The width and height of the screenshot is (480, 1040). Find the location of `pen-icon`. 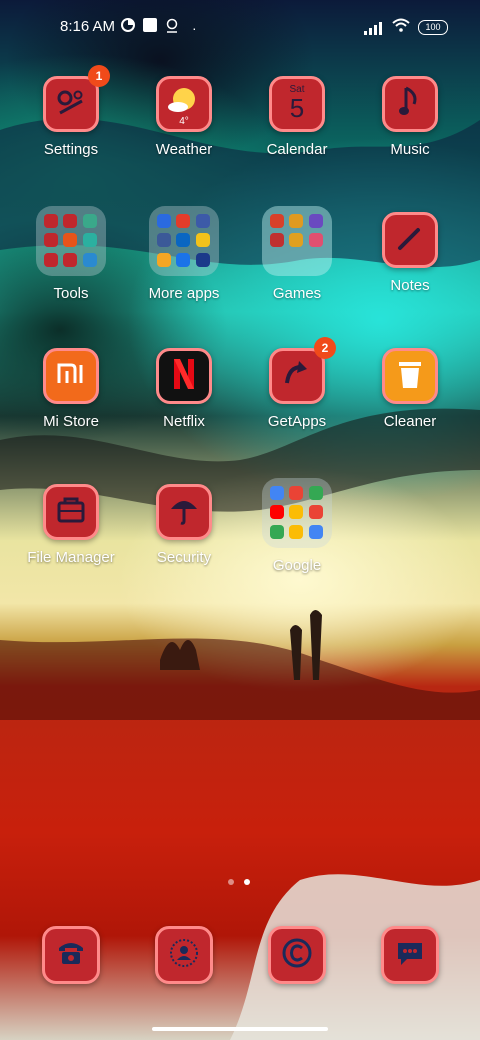

pen-icon is located at coordinates (410, 240).